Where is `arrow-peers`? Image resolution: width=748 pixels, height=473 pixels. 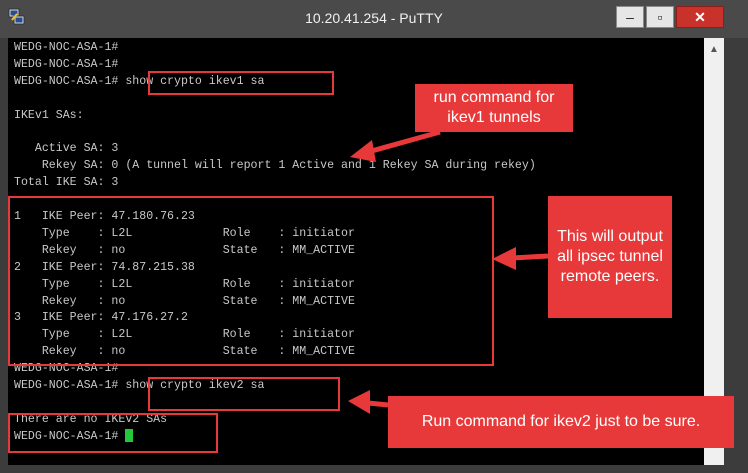 arrow-peers is located at coordinates (530, 257).